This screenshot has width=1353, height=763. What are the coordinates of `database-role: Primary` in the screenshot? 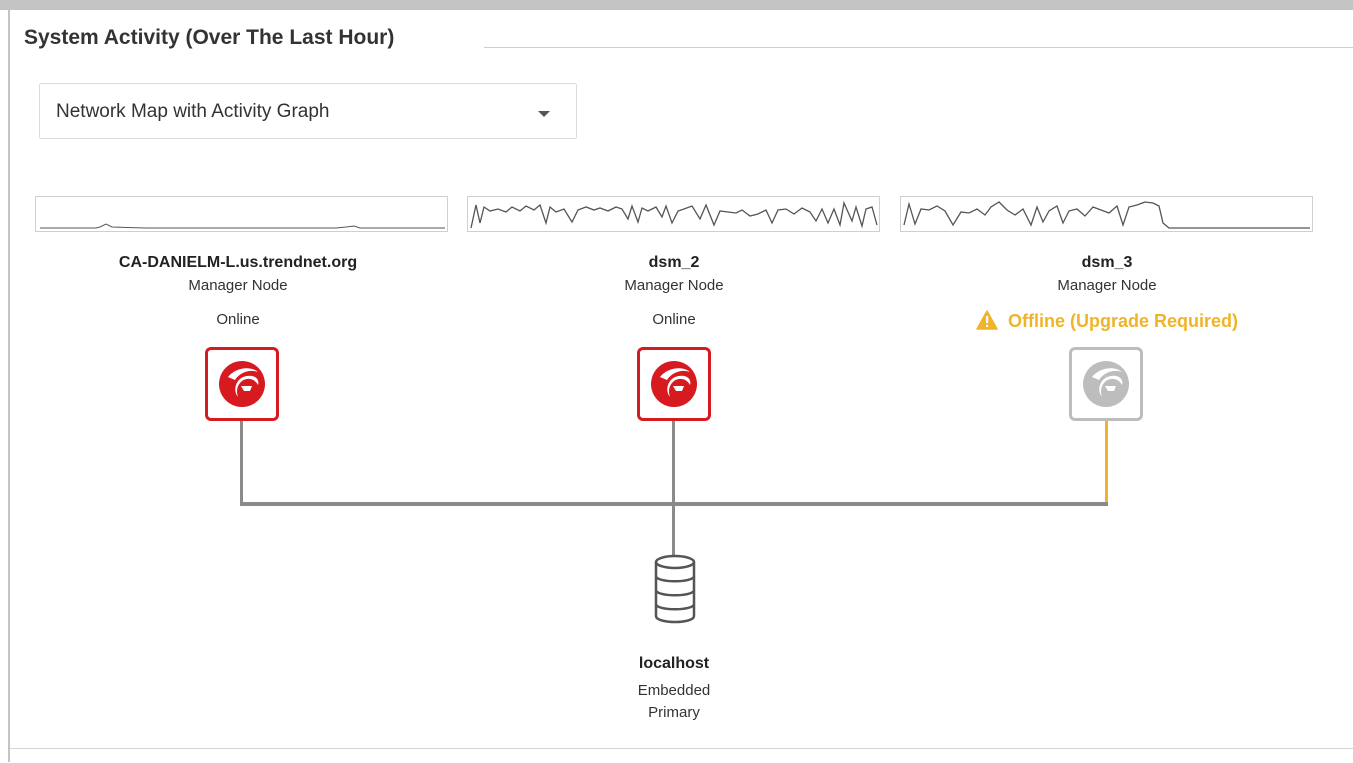 It's located at (674, 712).